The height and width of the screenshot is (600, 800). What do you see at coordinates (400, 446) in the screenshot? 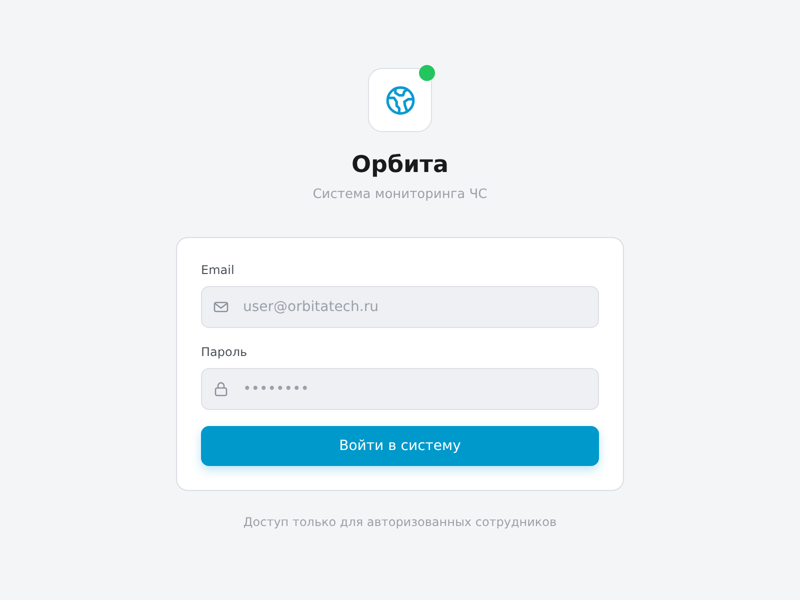
I see `login-button: Войти в систему` at bounding box center [400, 446].